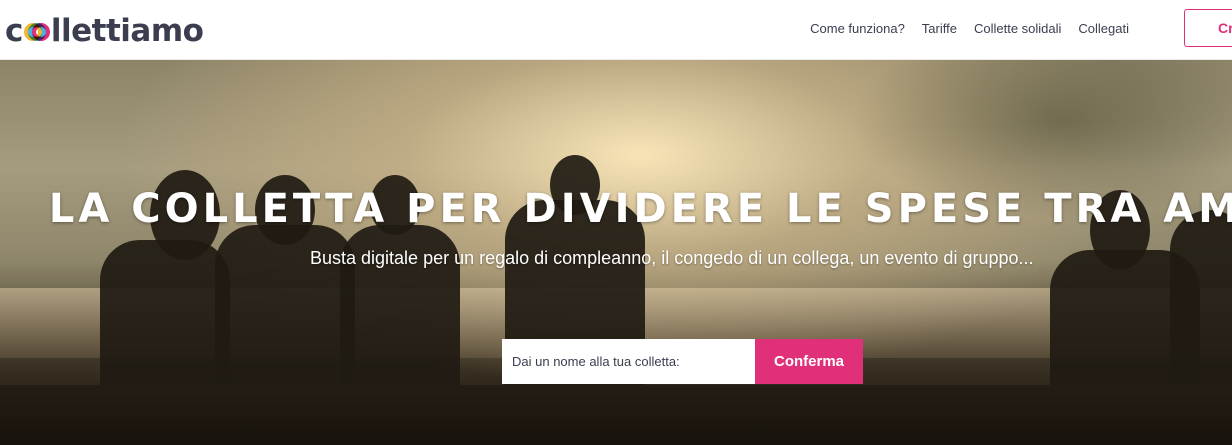 The height and width of the screenshot is (445, 1232). What do you see at coordinates (1208, 28) in the screenshot?
I see `create-colletta-button: Crea` at bounding box center [1208, 28].